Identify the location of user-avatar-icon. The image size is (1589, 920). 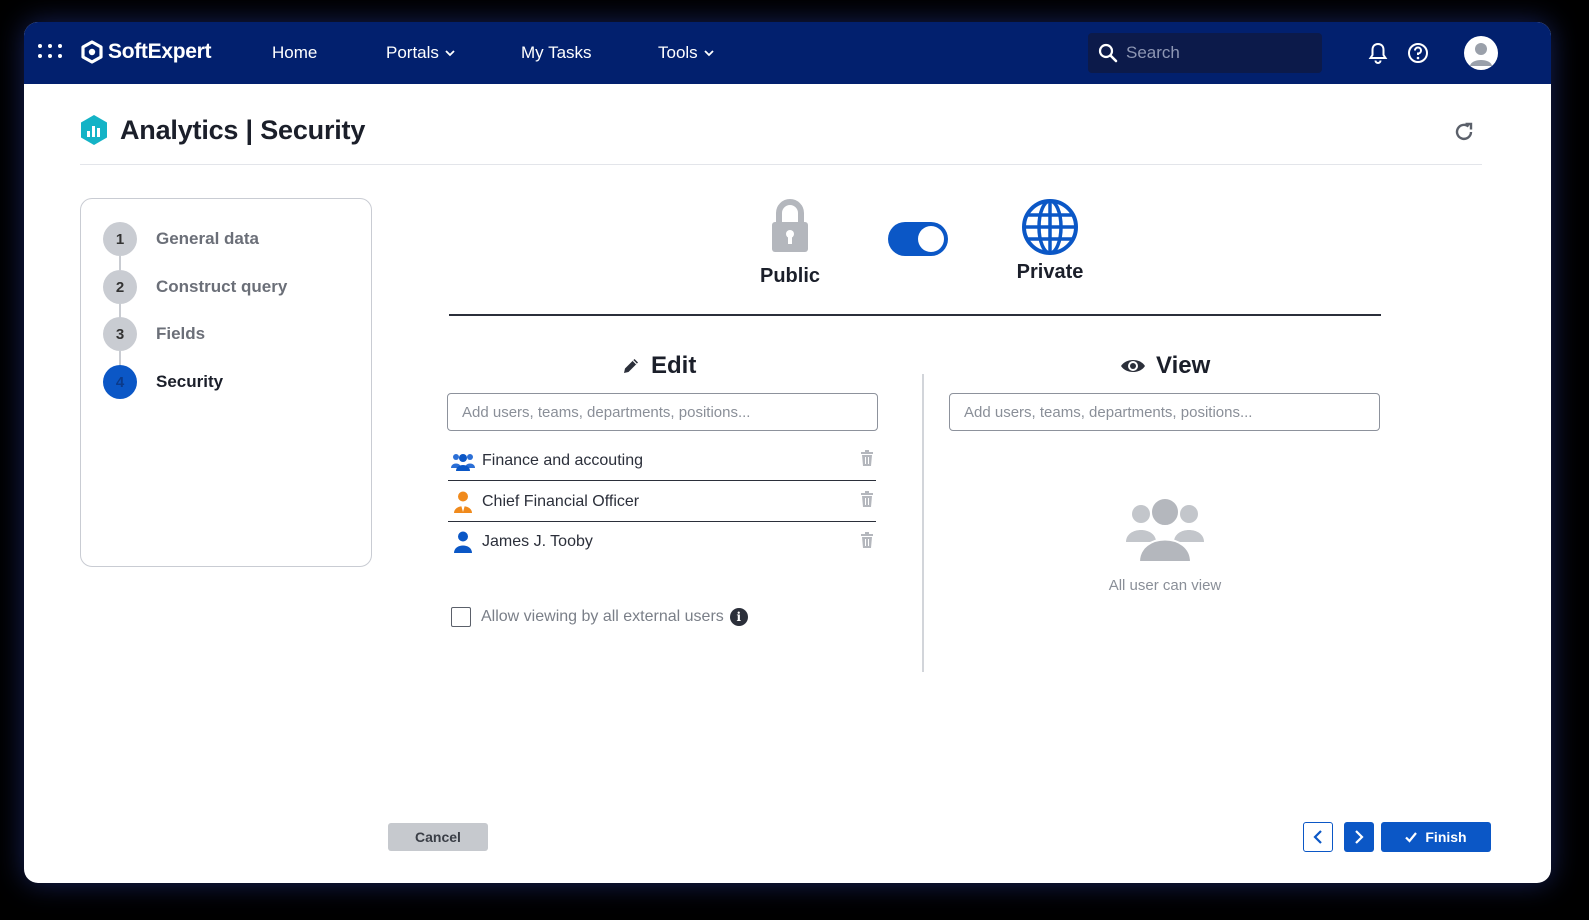
(1481, 54).